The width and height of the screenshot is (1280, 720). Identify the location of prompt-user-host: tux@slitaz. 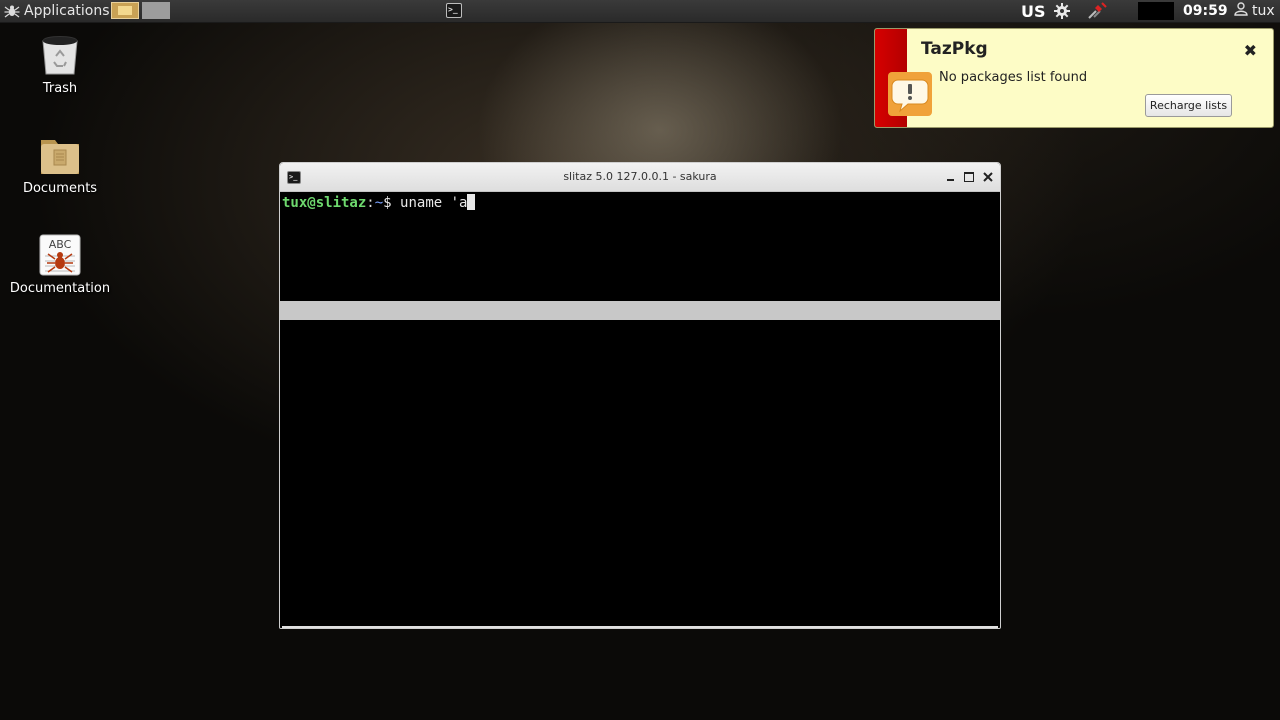
(324, 203).